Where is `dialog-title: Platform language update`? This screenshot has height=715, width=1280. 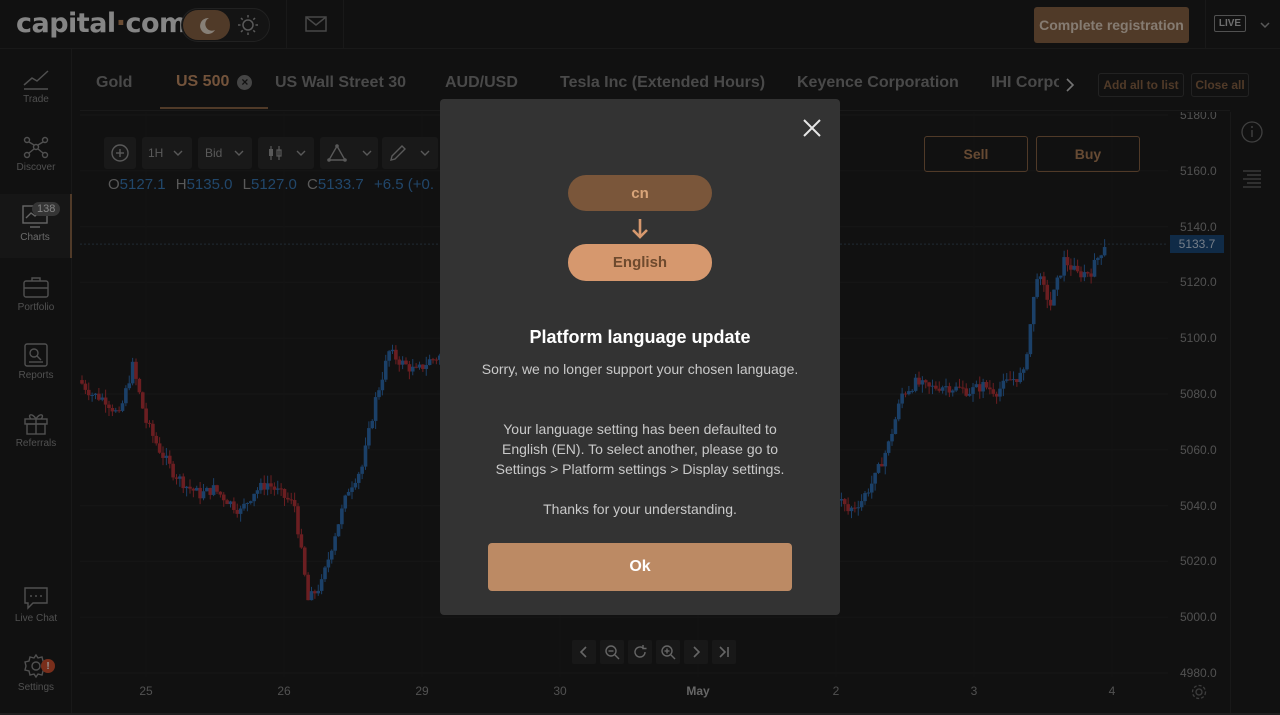 dialog-title: Platform language update is located at coordinates (640, 337).